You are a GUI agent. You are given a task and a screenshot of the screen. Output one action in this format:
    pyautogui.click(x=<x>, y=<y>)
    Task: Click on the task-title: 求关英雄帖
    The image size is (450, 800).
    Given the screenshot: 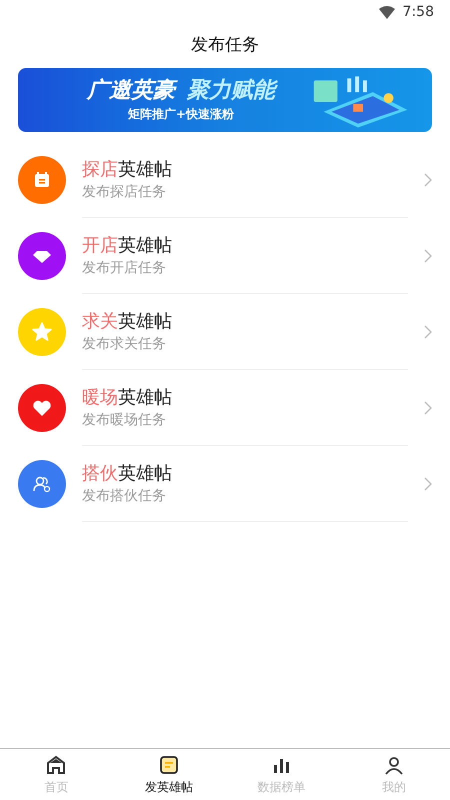 What is the action you would take?
    pyautogui.click(x=245, y=322)
    